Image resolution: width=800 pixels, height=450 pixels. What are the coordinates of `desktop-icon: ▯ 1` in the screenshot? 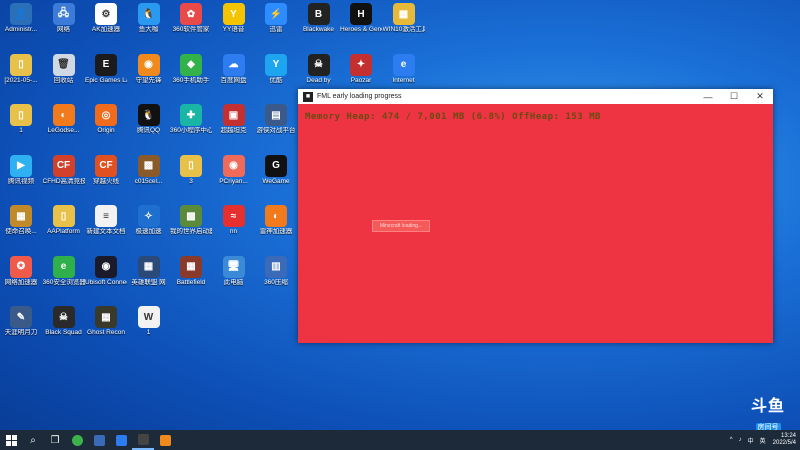 It's located at (21, 124).